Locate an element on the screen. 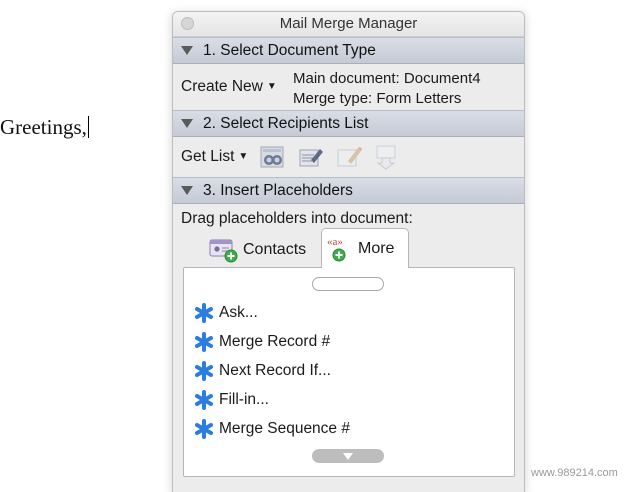  tab-contacts: Contacts is located at coordinates (264, 250).